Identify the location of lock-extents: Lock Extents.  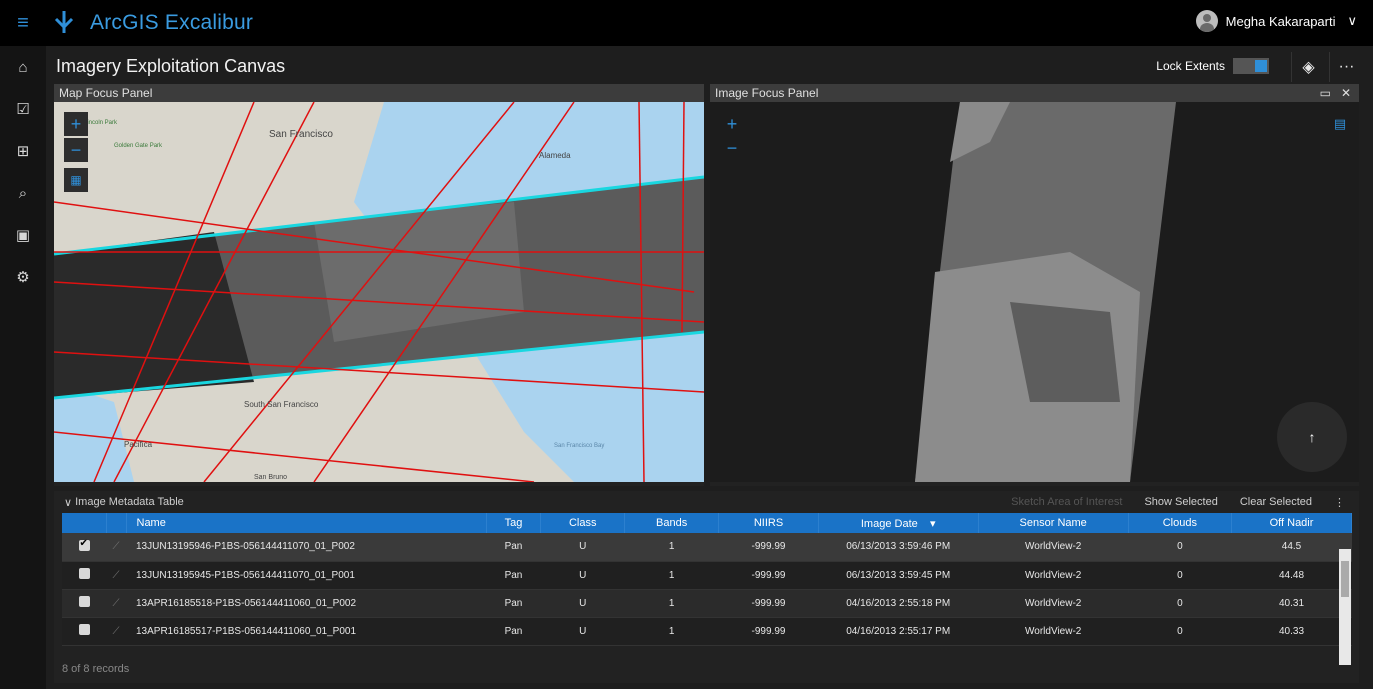
(1212, 66).